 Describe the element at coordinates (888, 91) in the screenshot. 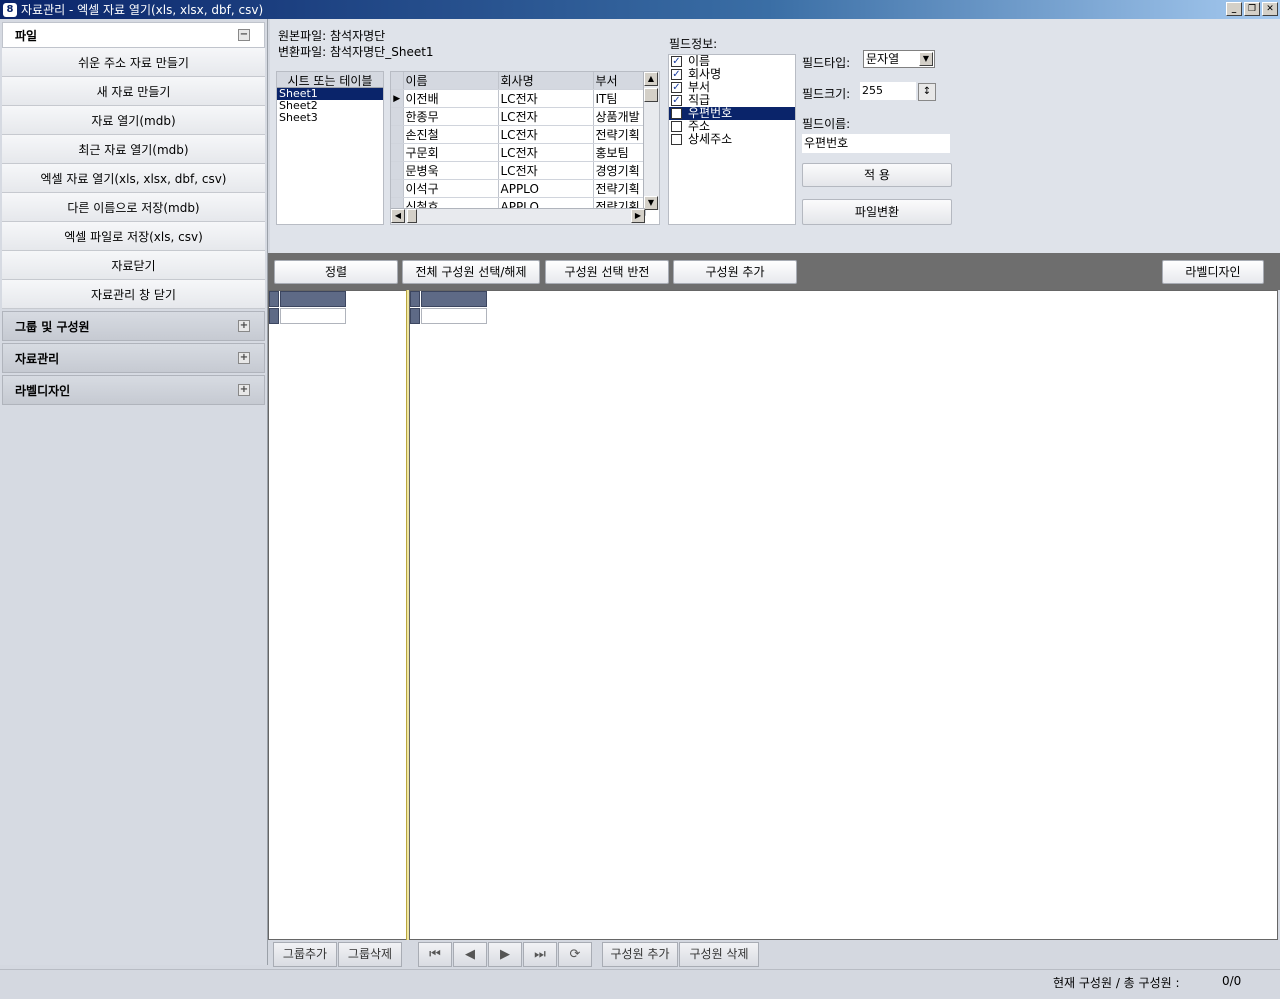

I see `field-size-input: 255` at that location.